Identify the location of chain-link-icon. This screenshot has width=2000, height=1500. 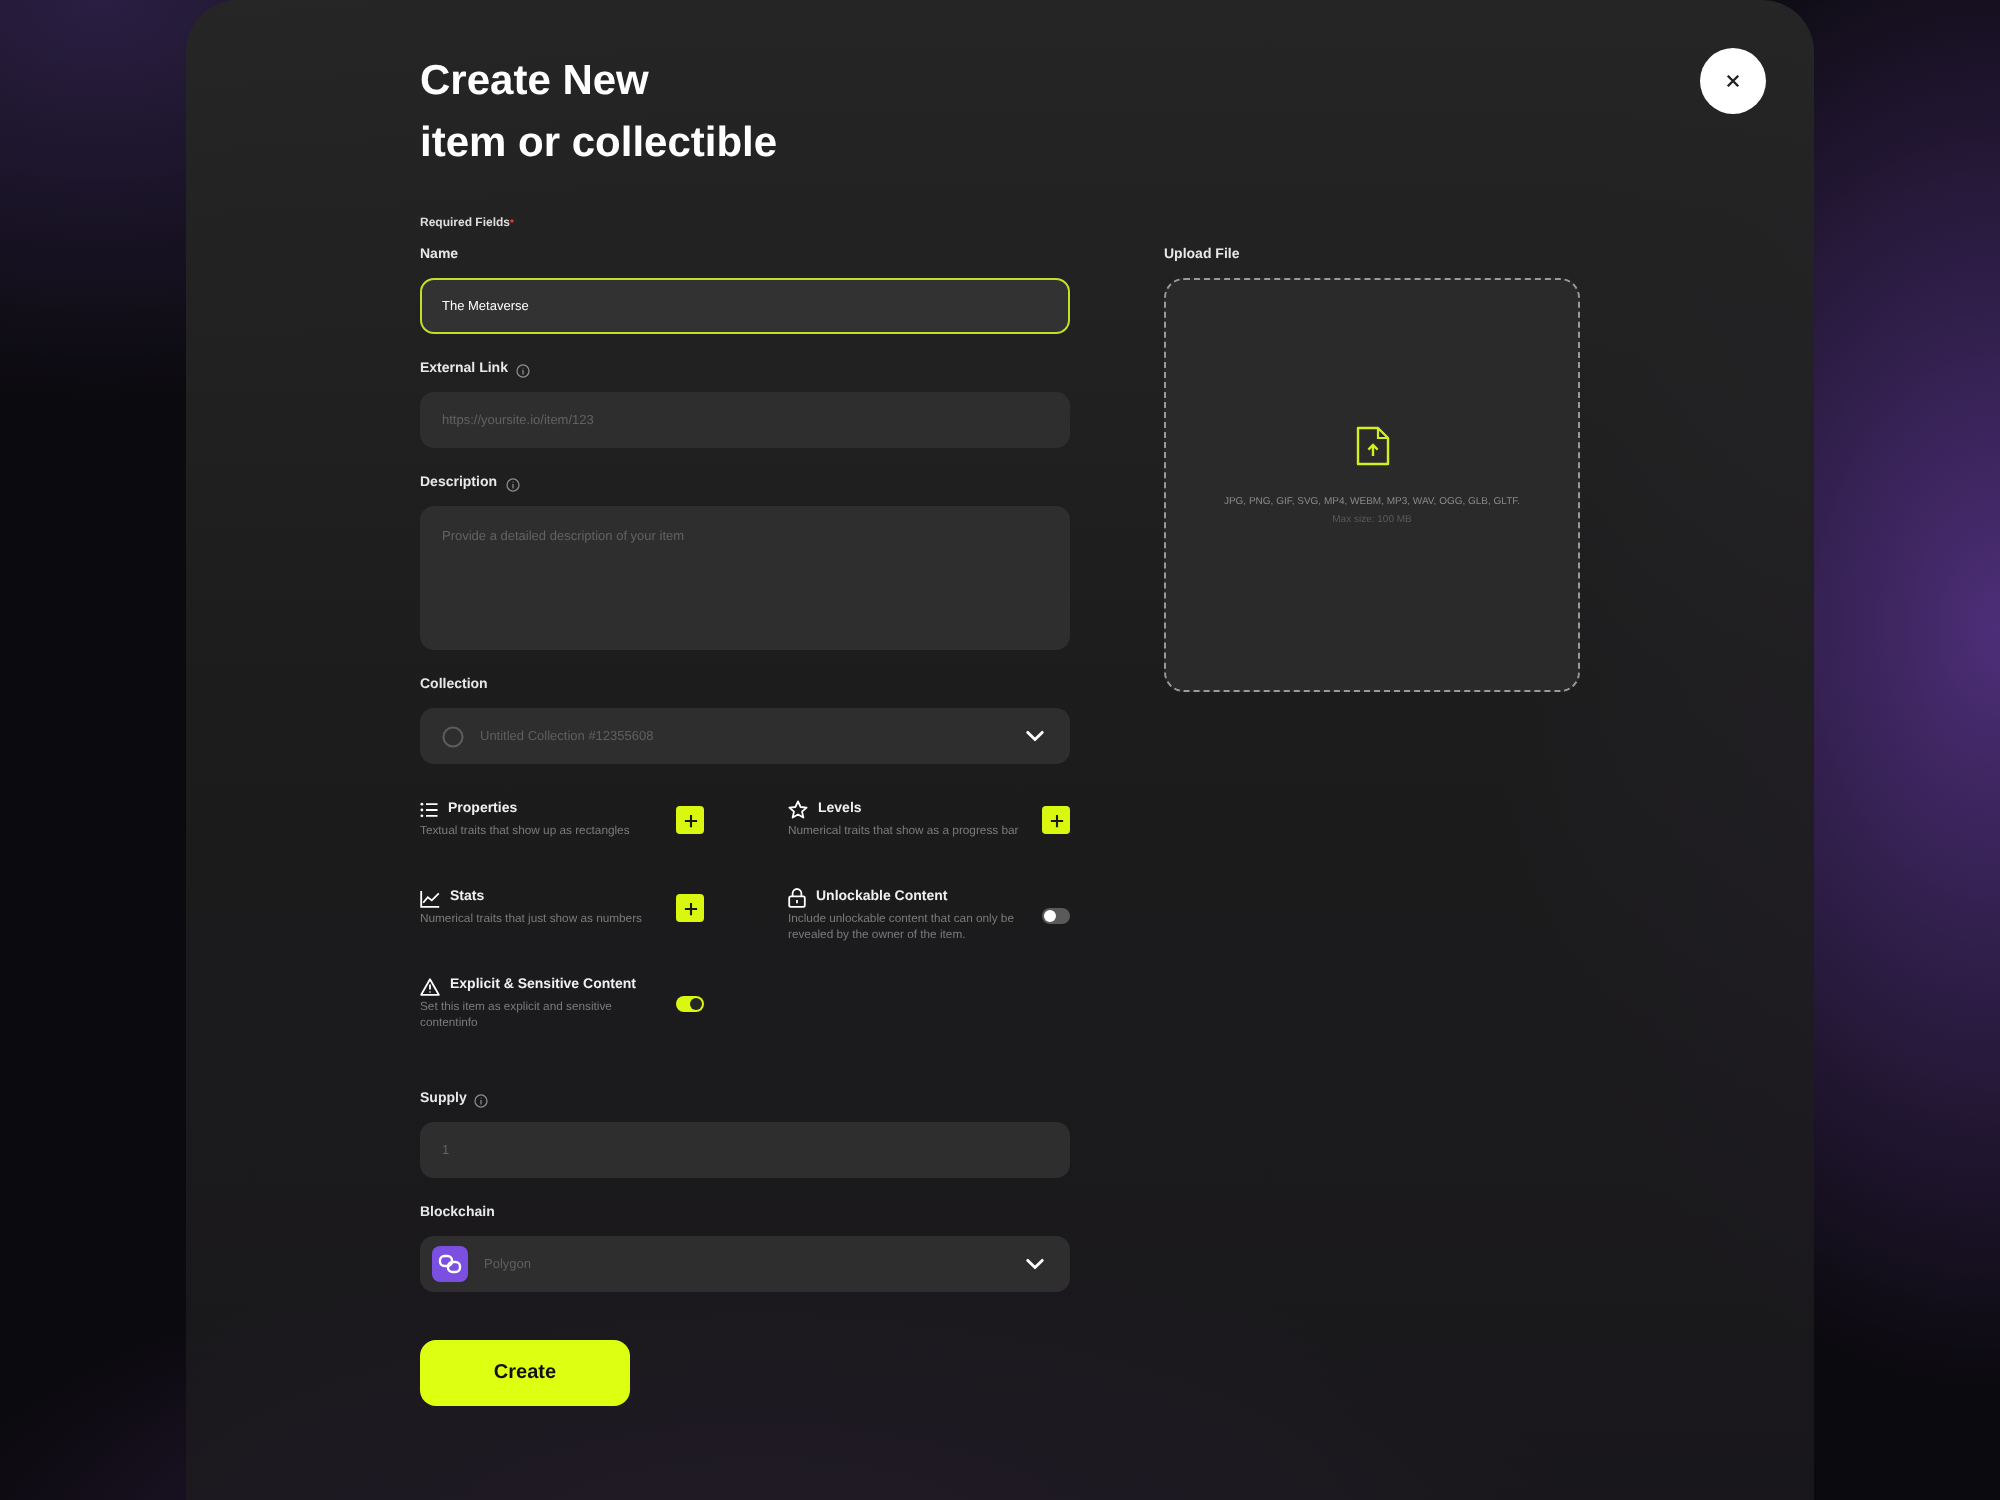
(450, 1264).